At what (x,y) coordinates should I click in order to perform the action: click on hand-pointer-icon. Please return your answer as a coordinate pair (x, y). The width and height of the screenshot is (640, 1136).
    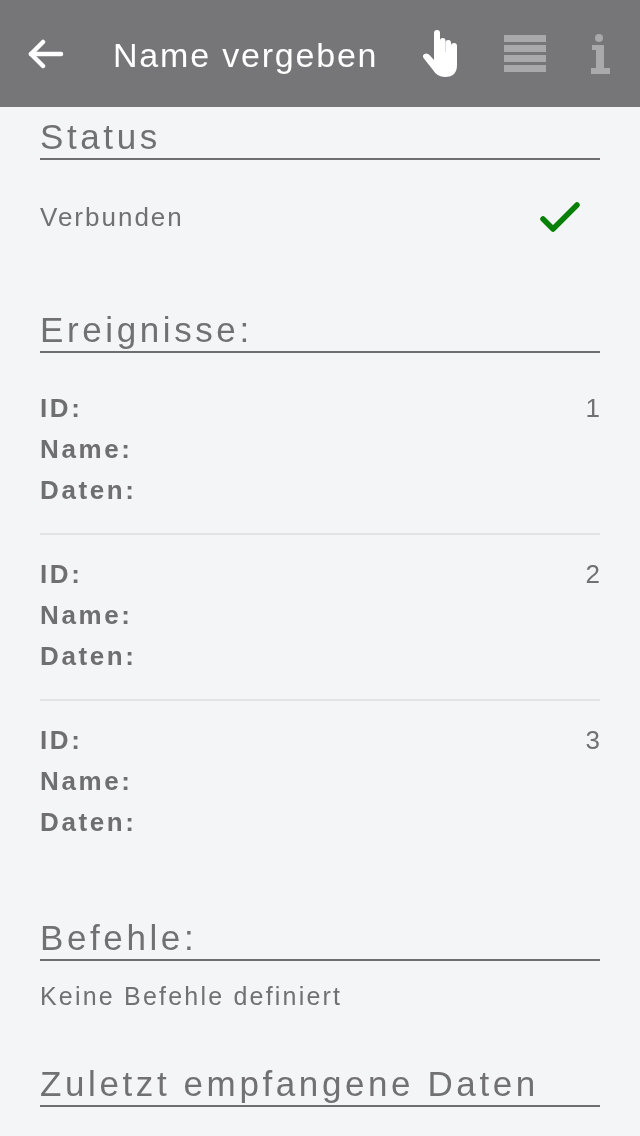
    Looking at the image, I should click on (441, 53).